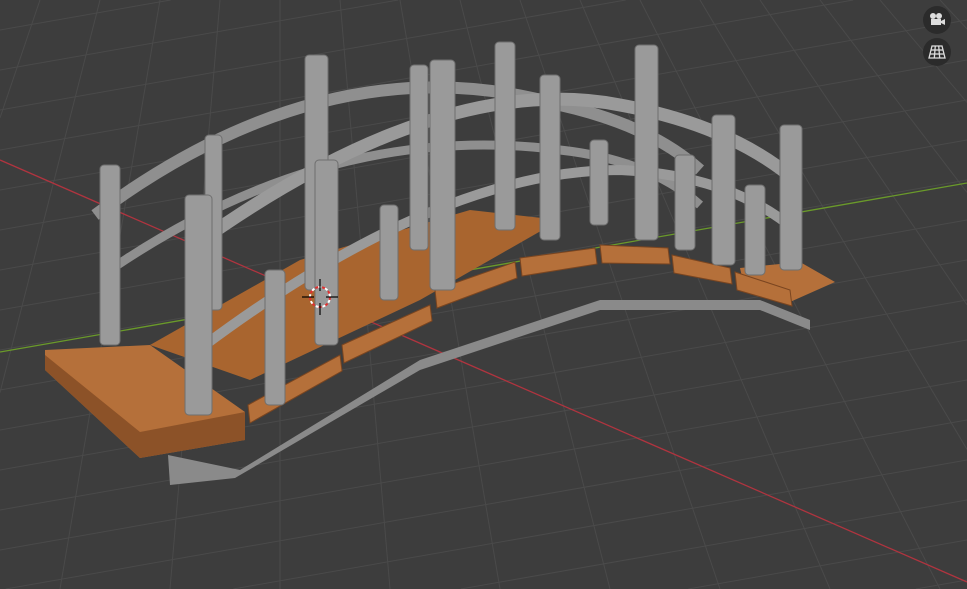 The width and height of the screenshot is (967, 589). I want to click on camera-icon, so click(937, 19).